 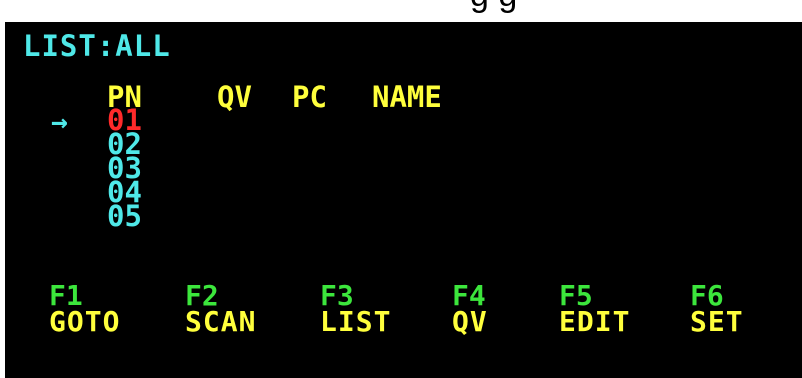 What do you see at coordinates (407, 97) in the screenshot?
I see `column-header-name: NAME` at bounding box center [407, 97].